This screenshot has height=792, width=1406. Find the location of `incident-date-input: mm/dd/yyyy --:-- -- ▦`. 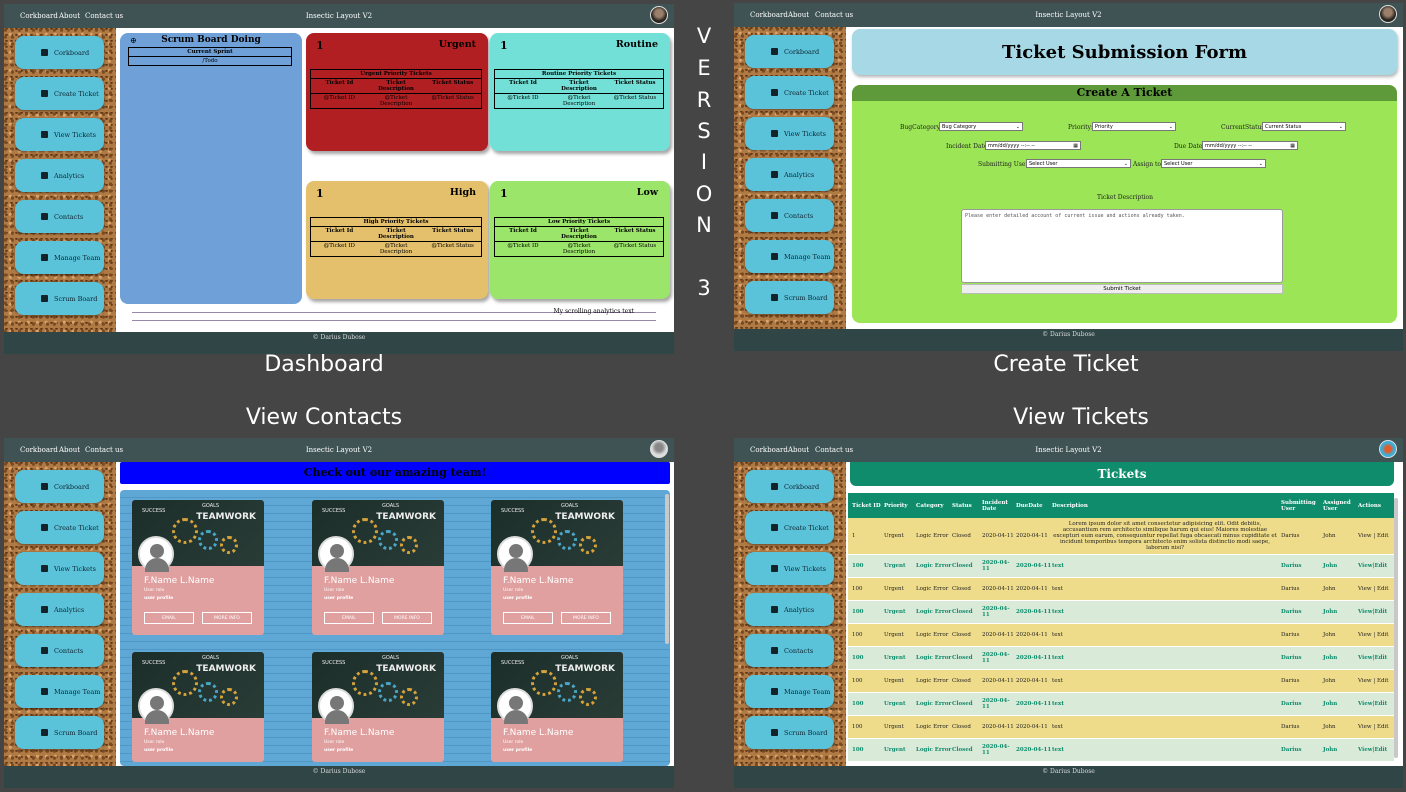

incident-date-input: mm/dd/yyyy --:-- -- ▦ is located at coordinates (1033, 145).